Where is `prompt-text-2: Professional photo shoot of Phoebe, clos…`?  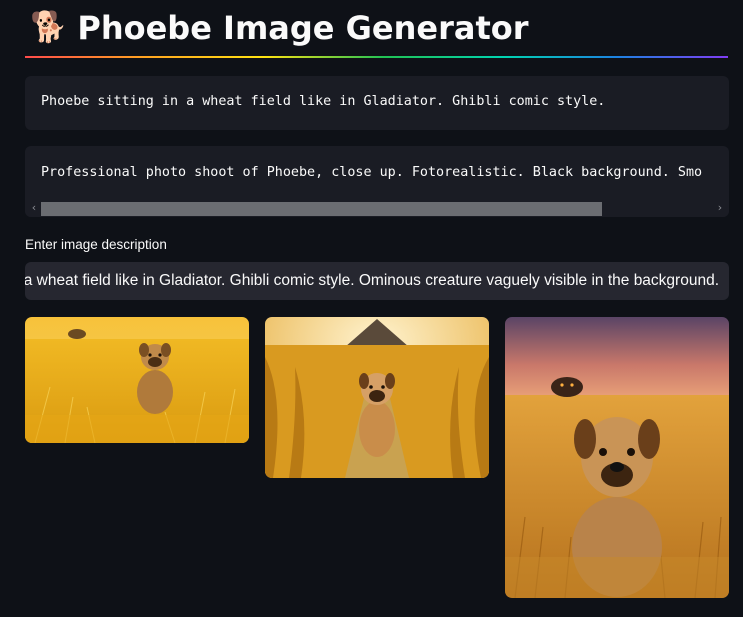 prompt-text-2: Professional photo shoot of Phoebe, clos… is located at coordinates (372, 172).